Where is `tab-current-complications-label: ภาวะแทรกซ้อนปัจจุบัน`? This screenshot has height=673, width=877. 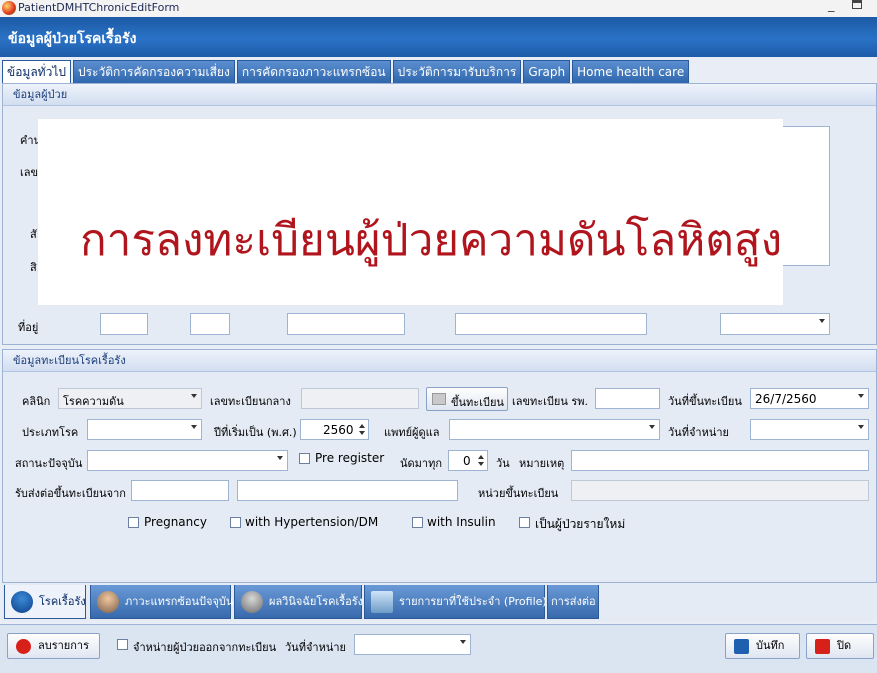 tab-current-complications-label: ภาวะแทรกซ้อนปัจจุบัน is located at coordinates (179, 601).